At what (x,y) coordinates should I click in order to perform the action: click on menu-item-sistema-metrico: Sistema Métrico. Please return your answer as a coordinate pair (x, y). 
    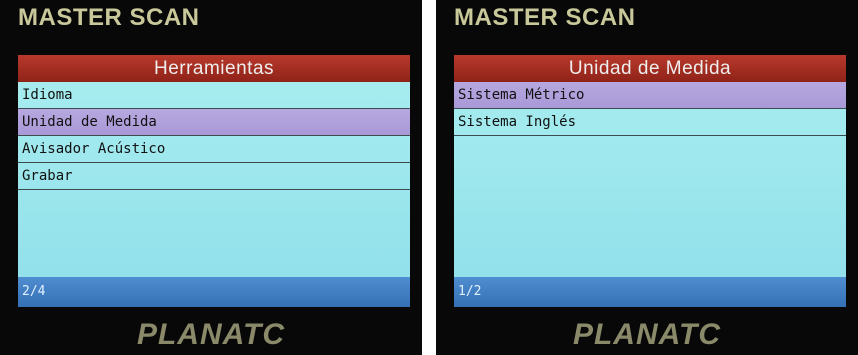
    Looking at the image, I should click on (650, 95).